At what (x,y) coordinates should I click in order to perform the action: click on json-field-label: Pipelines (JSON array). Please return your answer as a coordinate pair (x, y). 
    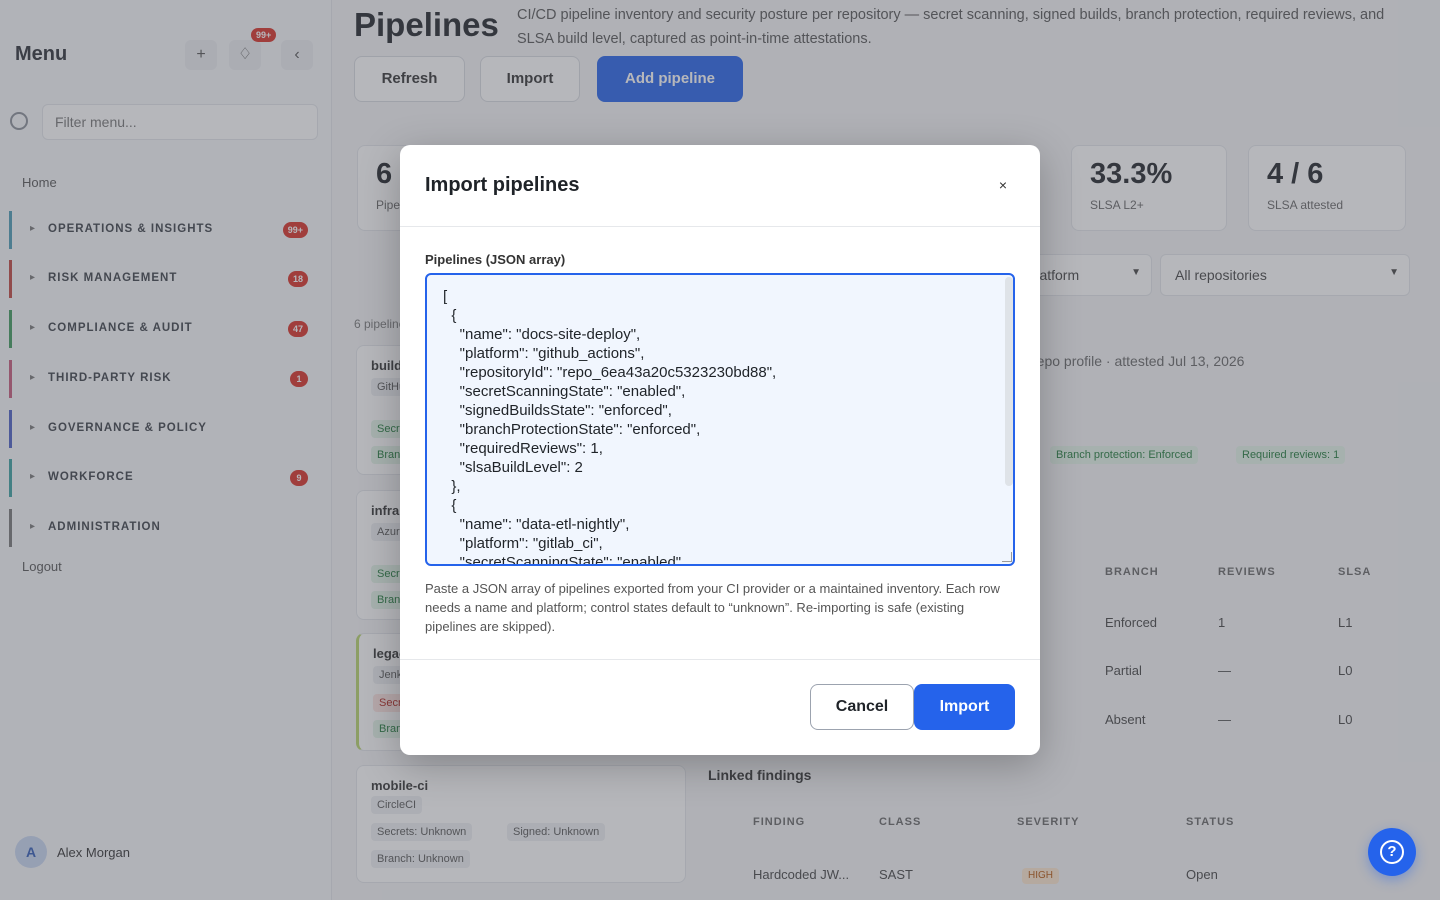
    Looking at the image, I should click on (495, 259).